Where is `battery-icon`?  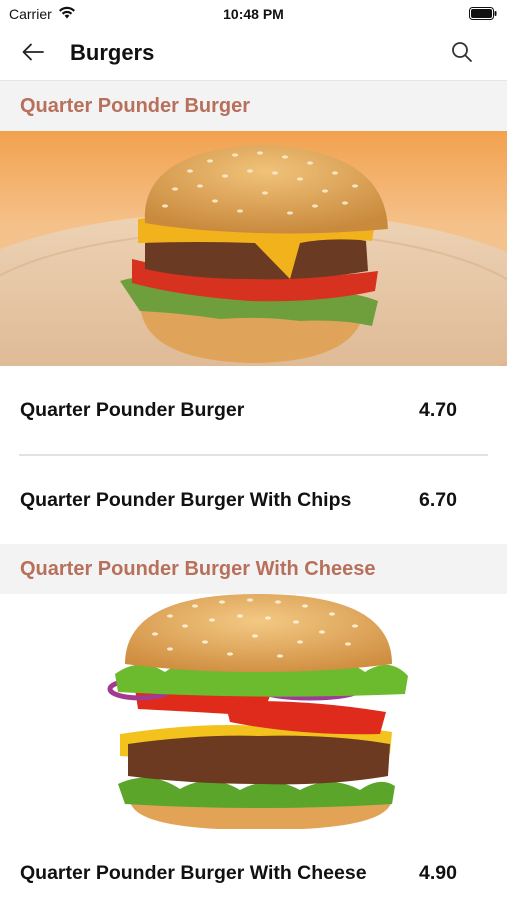 battery-icon is located at coordinates (483, 15).